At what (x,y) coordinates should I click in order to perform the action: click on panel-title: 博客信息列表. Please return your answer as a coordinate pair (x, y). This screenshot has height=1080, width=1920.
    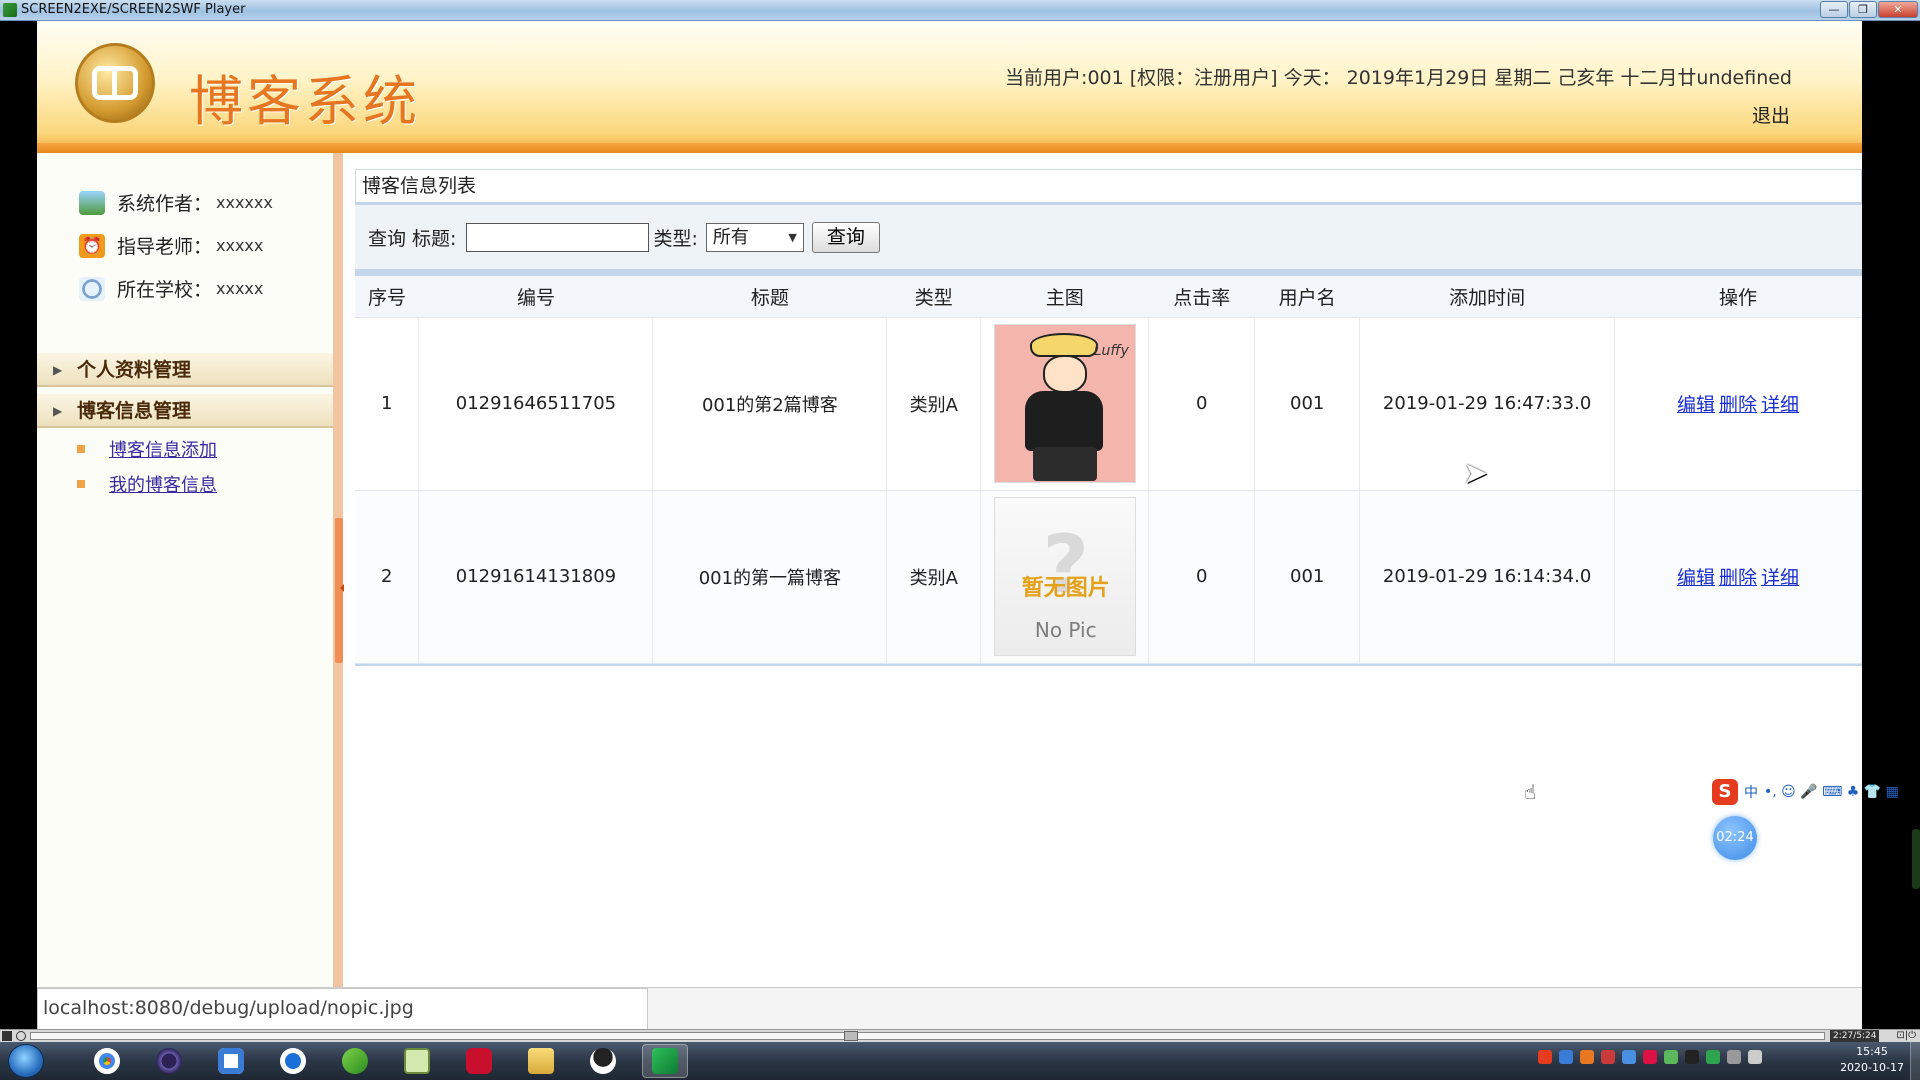
    Looking at the image, I should click on (1108, 187).